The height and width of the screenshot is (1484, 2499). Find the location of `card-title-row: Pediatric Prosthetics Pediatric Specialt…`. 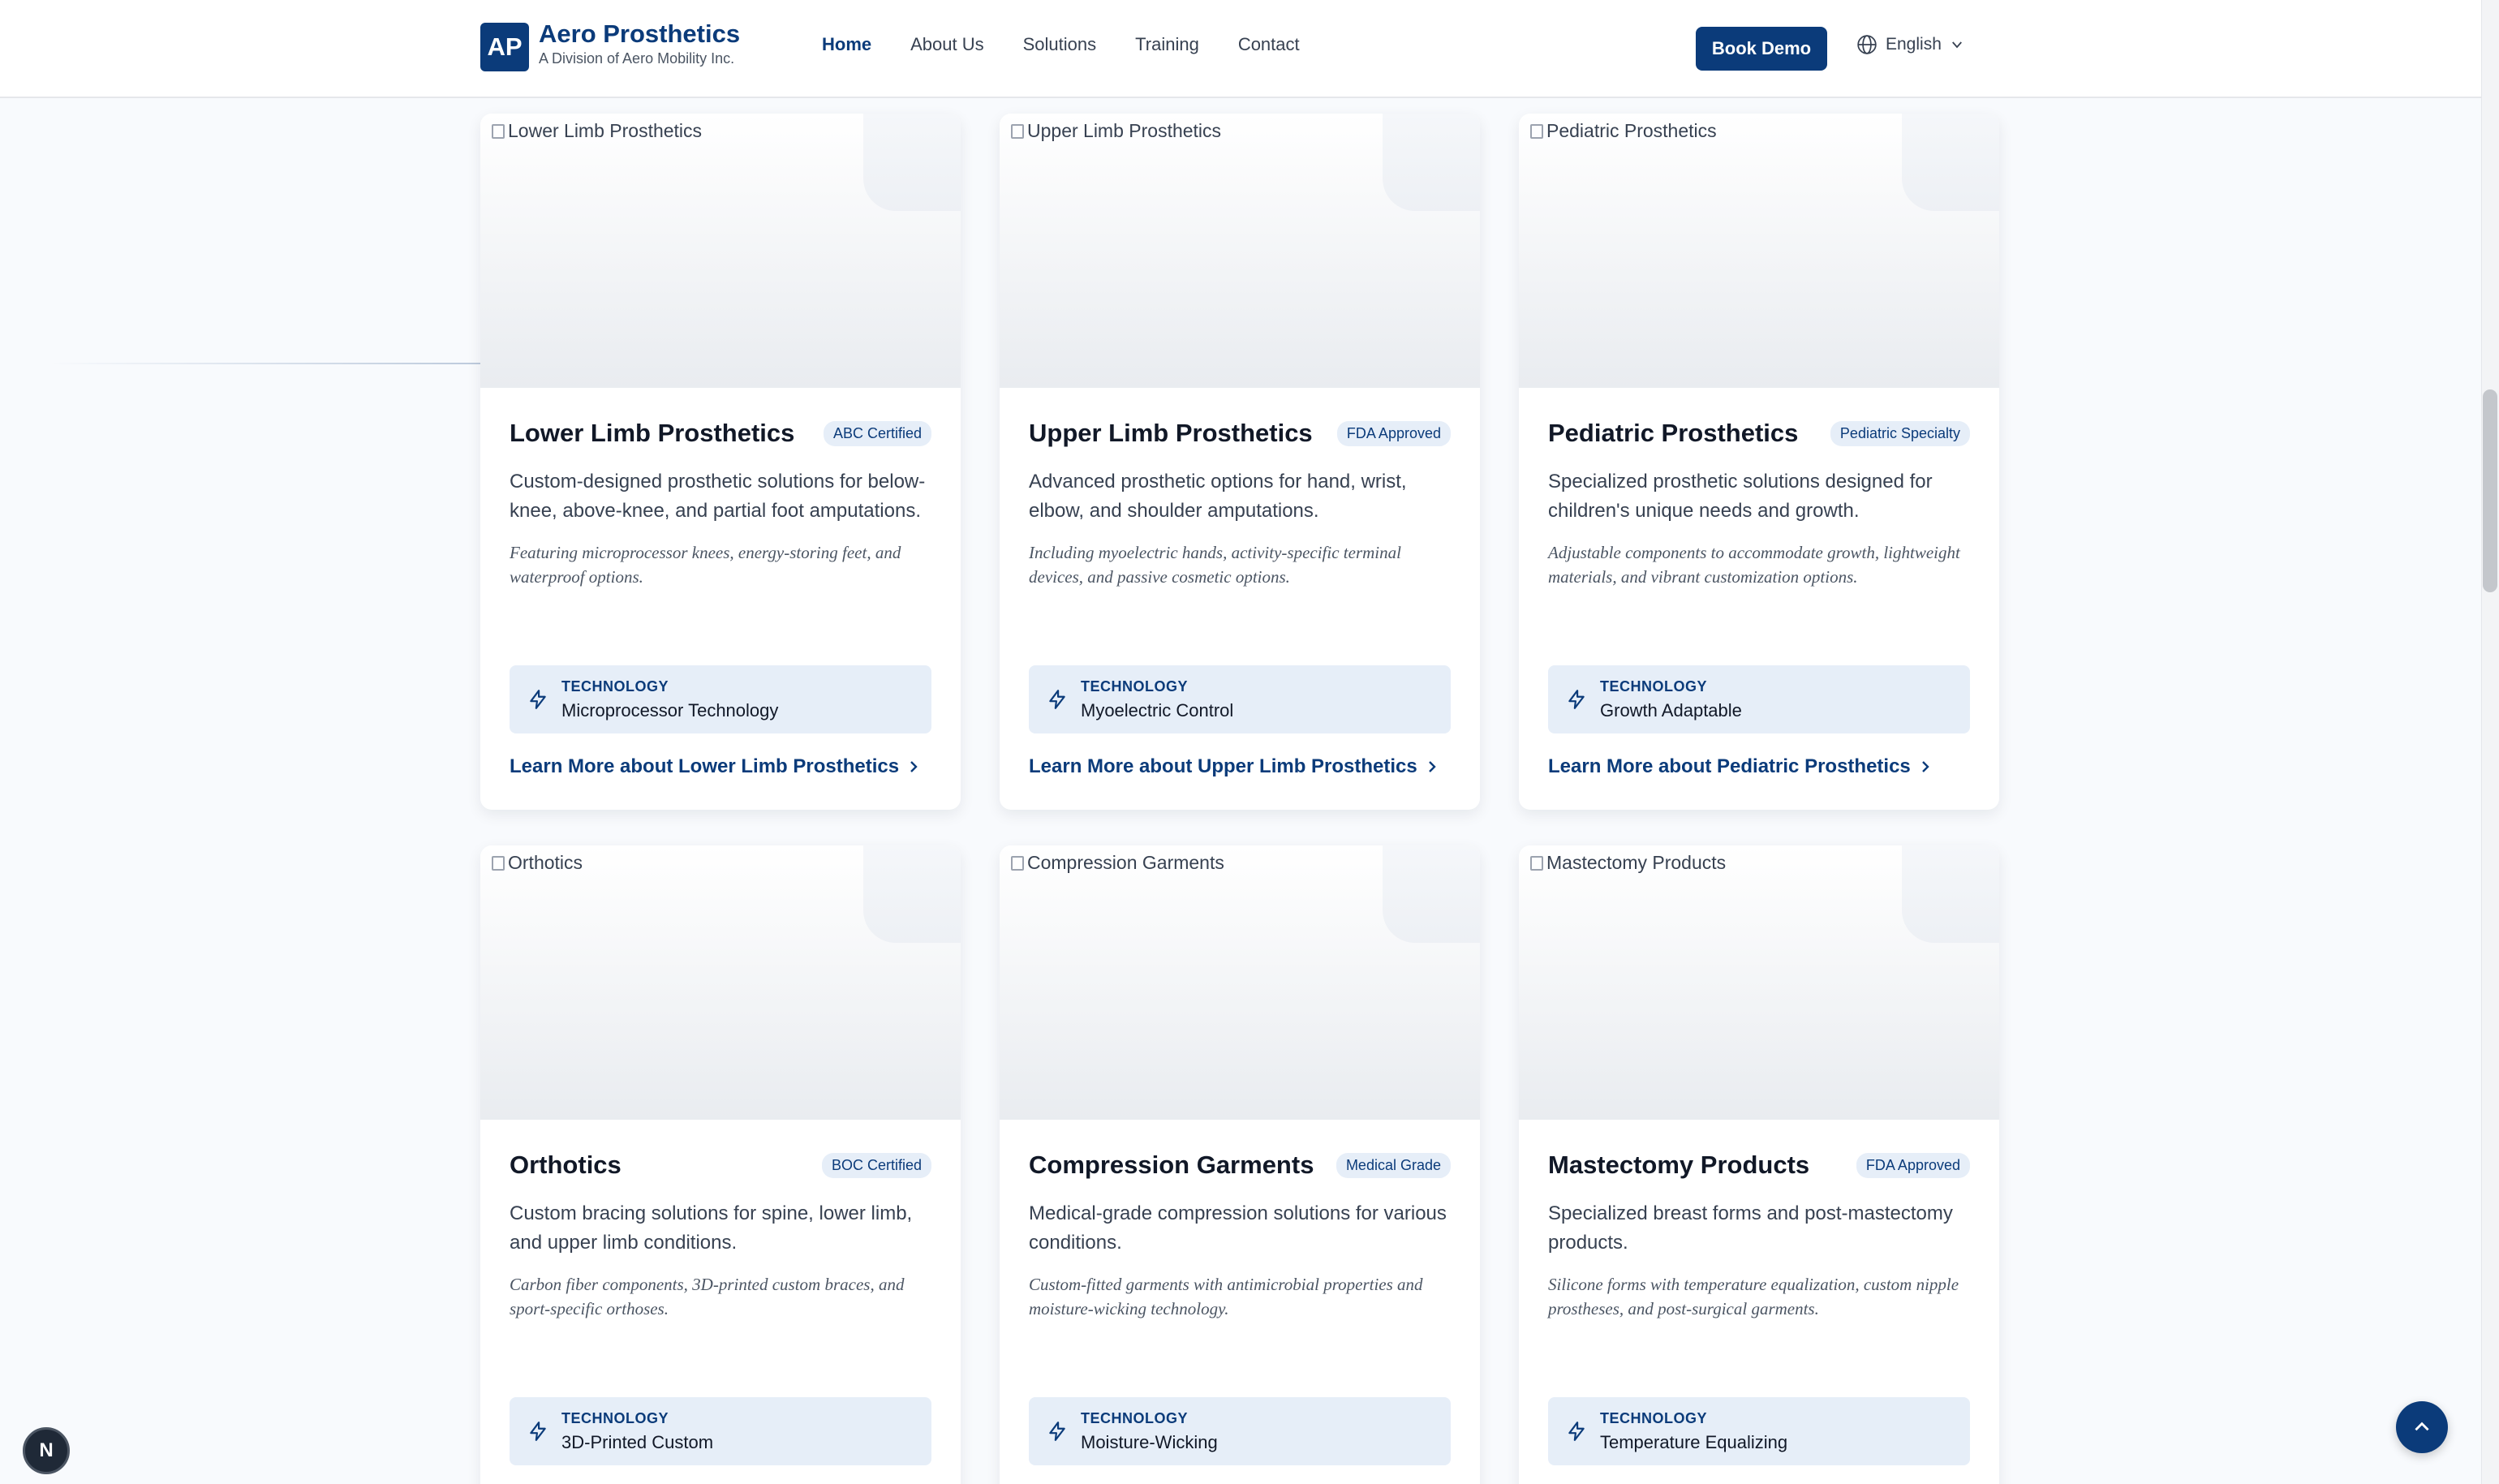

card-title-row: Pediatric Prosthetics Pediatric Specialt… is located at coordinates (1759, 433).